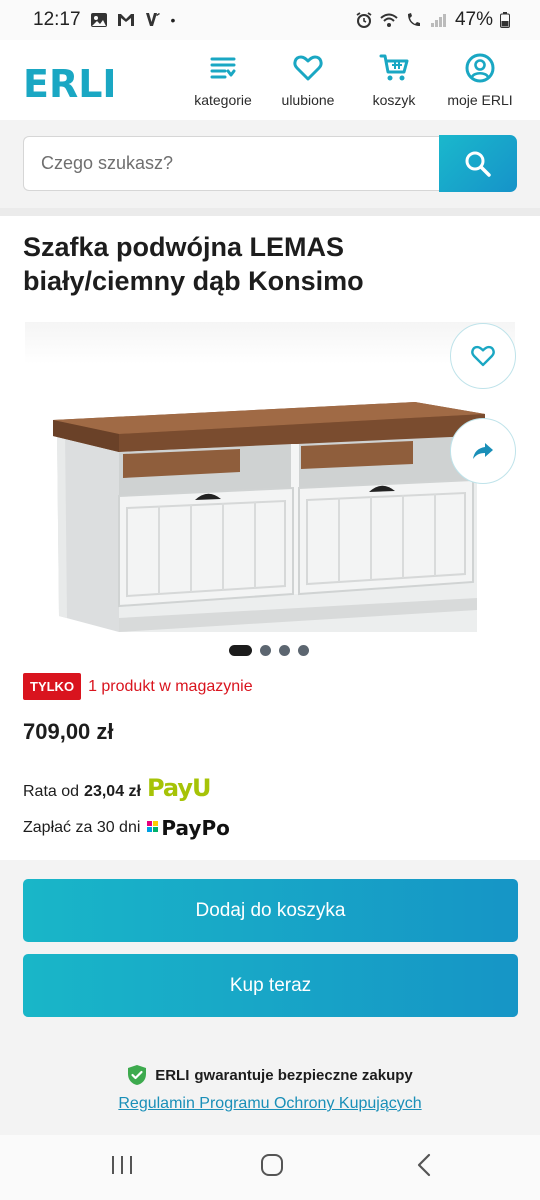  I want to click on erli-logo: ERLI, so click(70, 84).